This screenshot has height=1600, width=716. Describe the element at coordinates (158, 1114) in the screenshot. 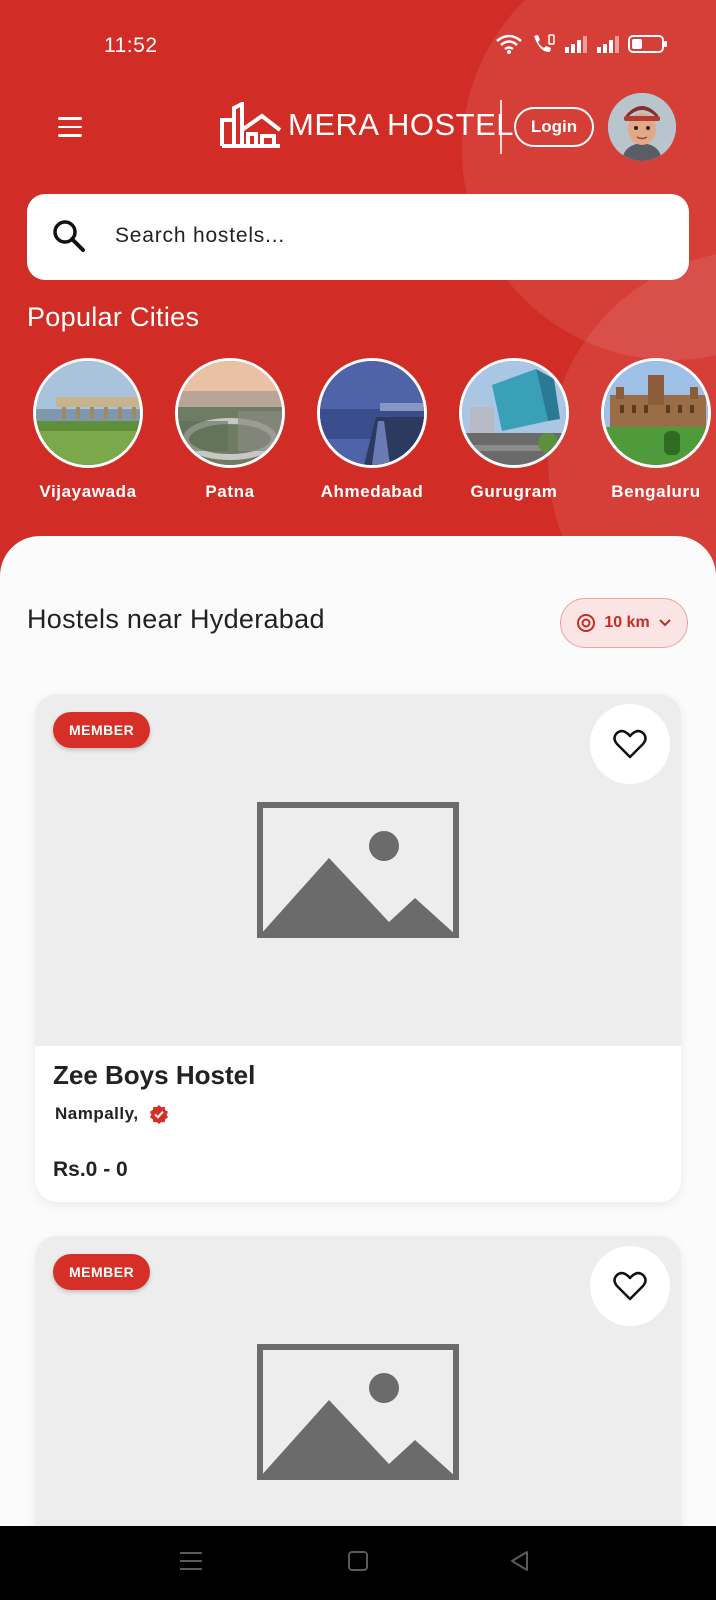

I see `verified-icon` at that location.